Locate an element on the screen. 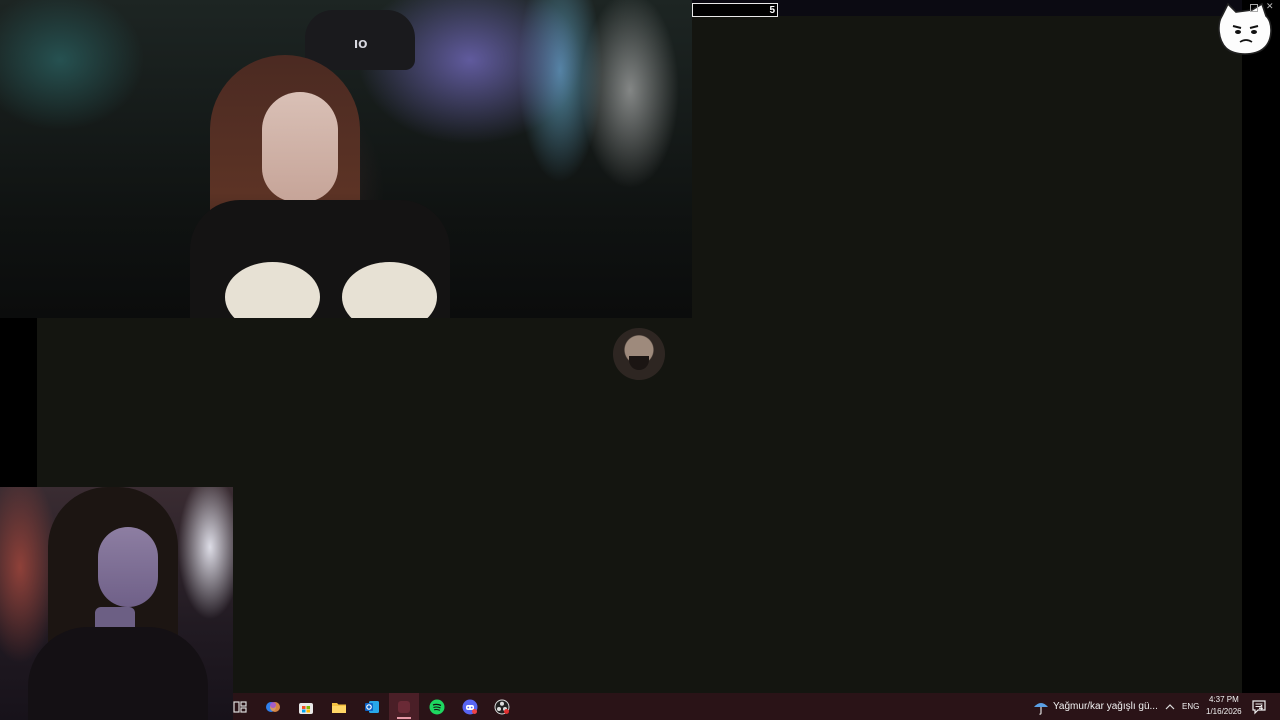 The width and height of the screenshot is (1280, 720). chevron-up-icon is located at coordinates (1170, 707).